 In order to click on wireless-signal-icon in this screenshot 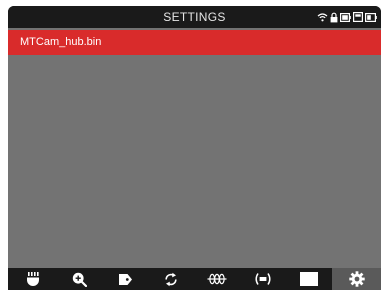, I will do `click(263, 279)`.